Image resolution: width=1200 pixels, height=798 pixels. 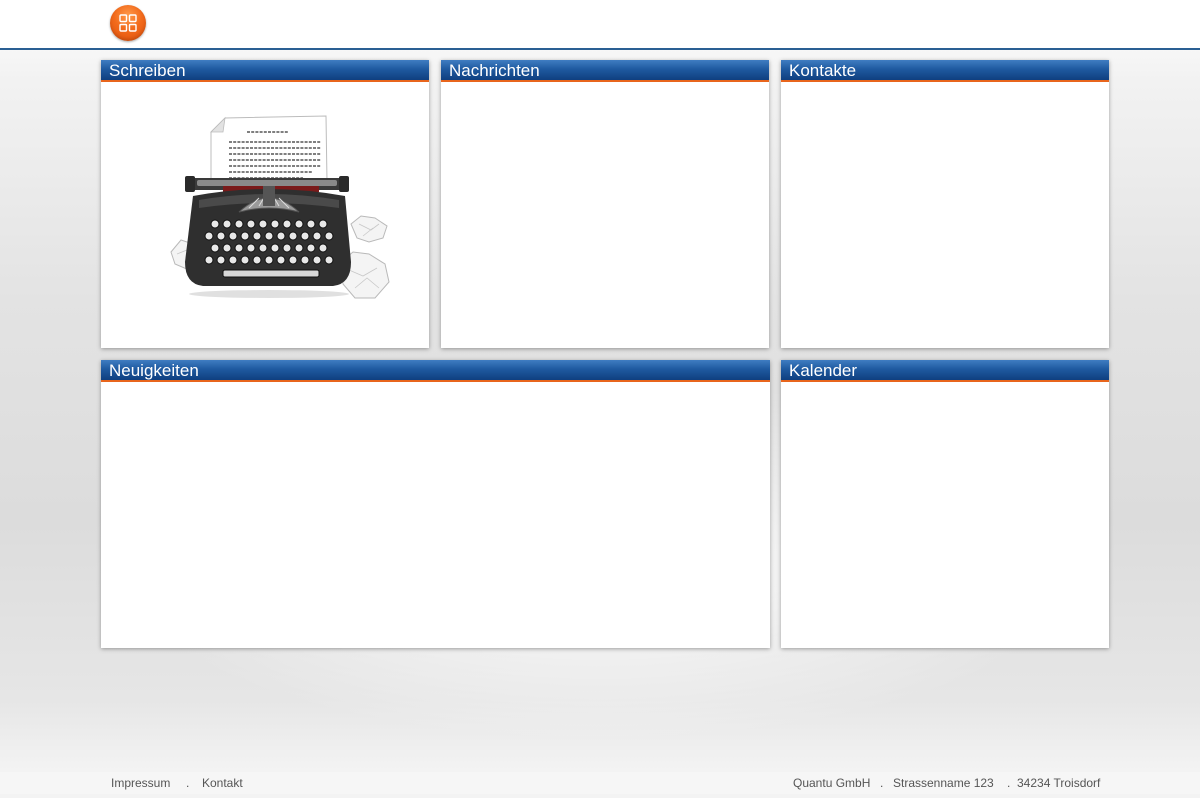 What do you see at coordinates (283, 212) in the screenshot?
I see `typewriter-illustration` at bounding box center [283, 212].